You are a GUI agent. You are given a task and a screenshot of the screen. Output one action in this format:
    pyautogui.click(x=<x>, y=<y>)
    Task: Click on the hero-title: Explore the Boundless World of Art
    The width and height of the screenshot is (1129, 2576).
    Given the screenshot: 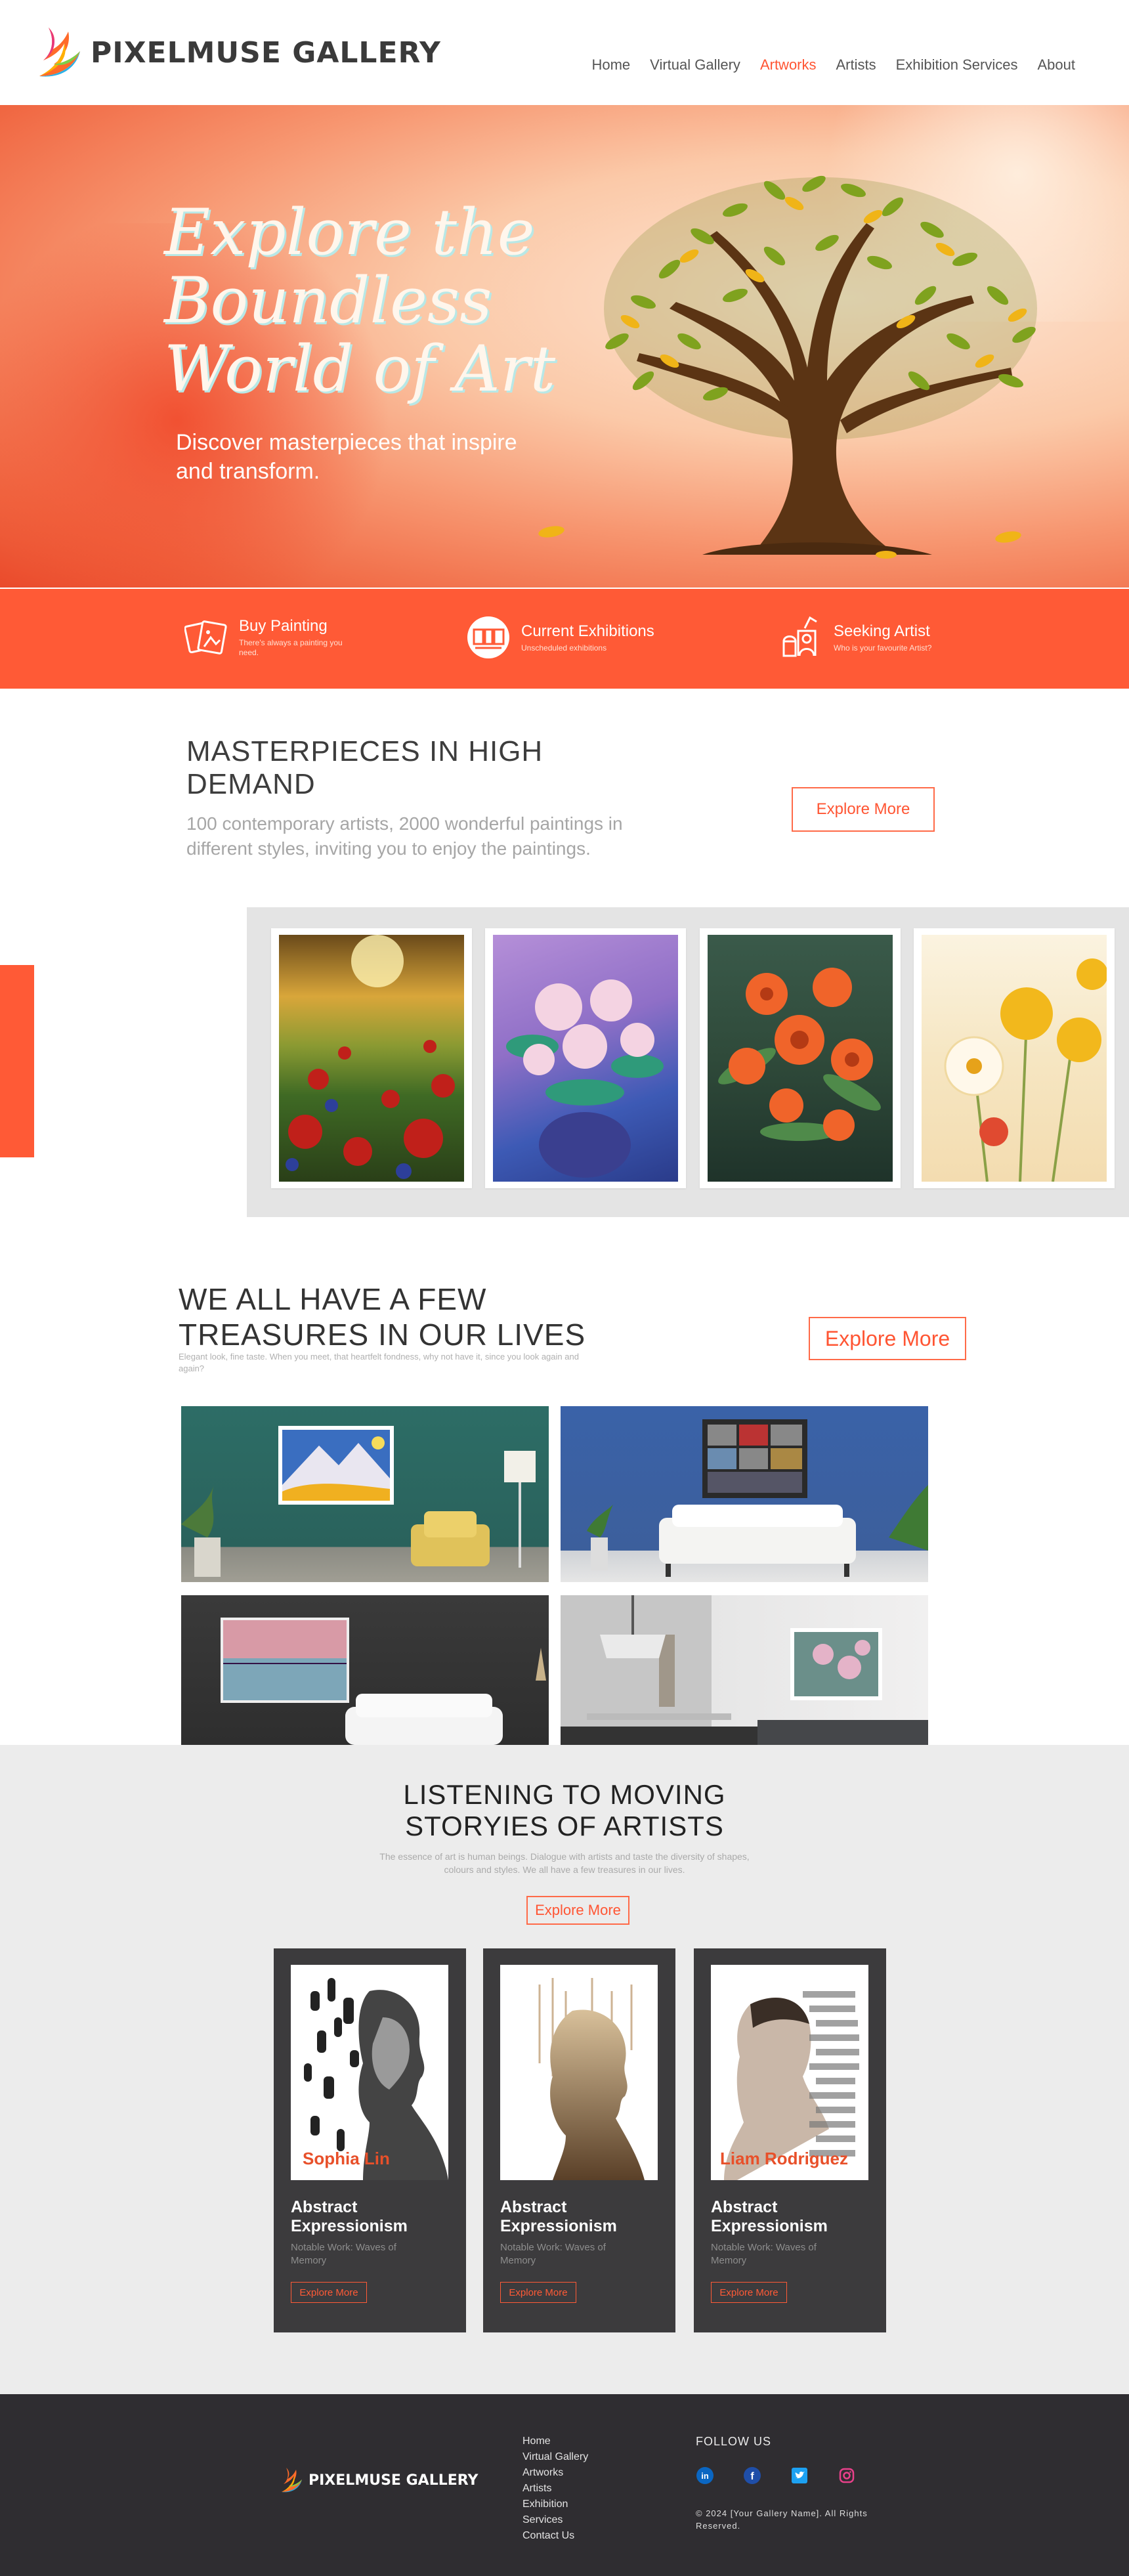 What is the action you would take?
    pyautogui.click(x=360, y=301)
    